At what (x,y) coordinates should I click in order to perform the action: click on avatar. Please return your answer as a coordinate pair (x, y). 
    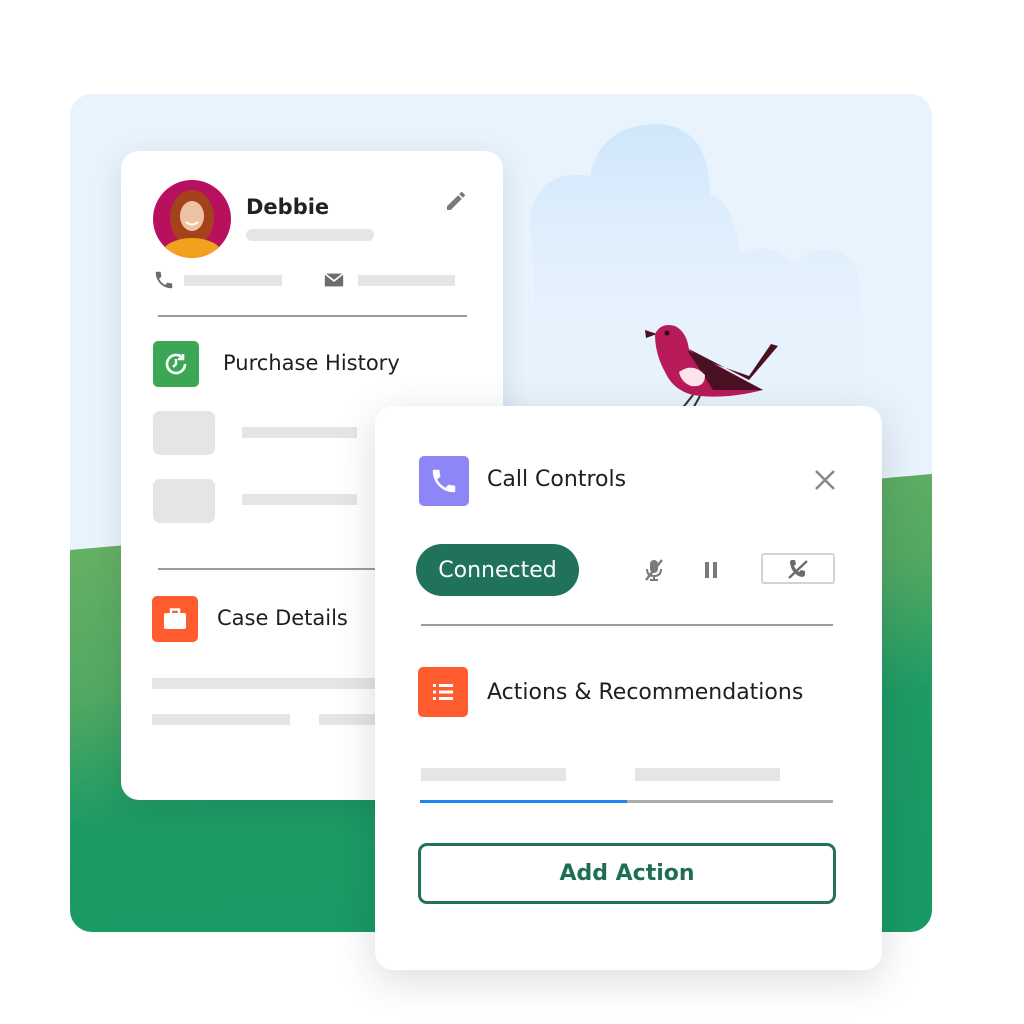
    Looking at the image, I should click on (192, 219).